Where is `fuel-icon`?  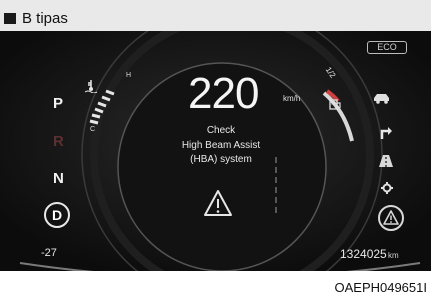 fuel-icon is located at coordinates (335, 104).